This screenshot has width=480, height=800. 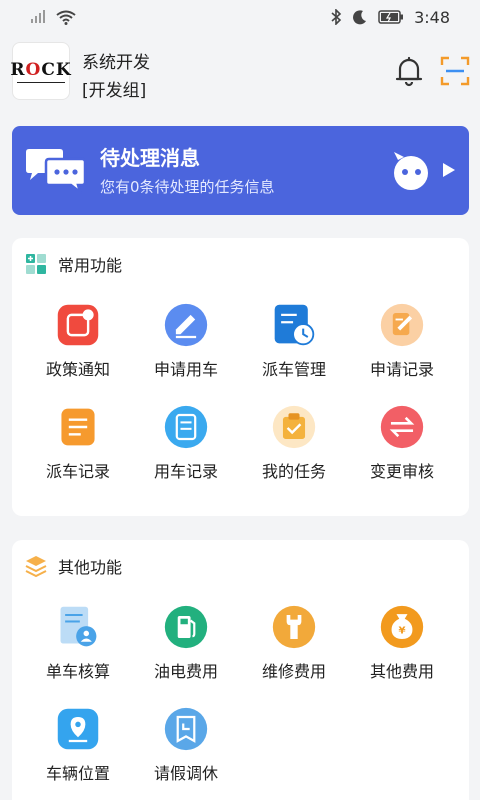 What do you see at coordinates (90, 567) in the screenshot?
I see `other-functions-title: 其他功能` at bounding box center [90, 567].